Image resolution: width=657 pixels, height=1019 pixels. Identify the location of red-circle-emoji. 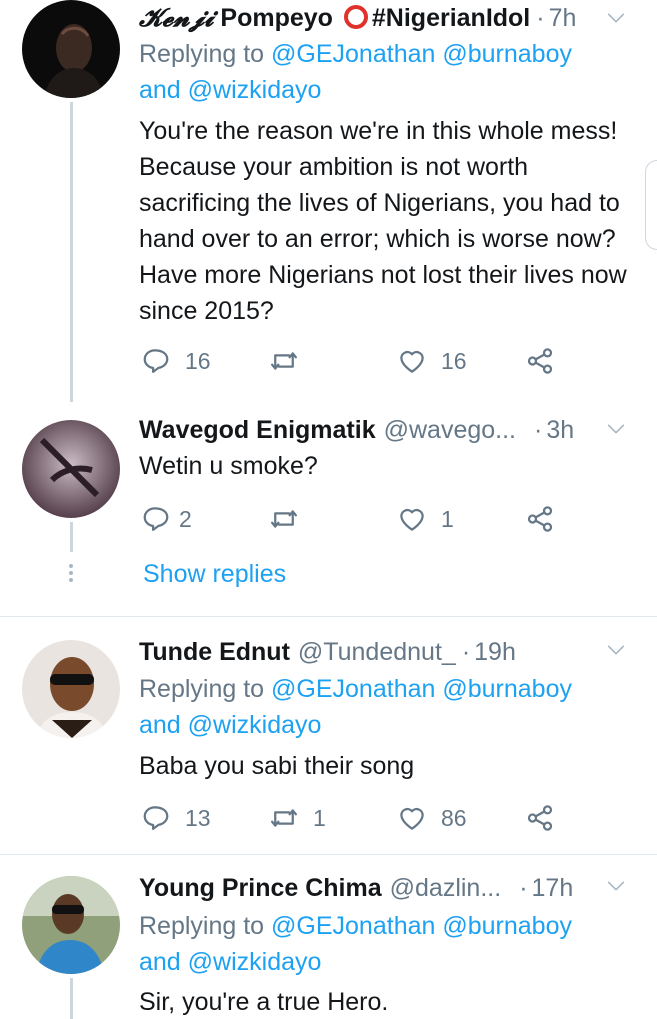
(355, 17).